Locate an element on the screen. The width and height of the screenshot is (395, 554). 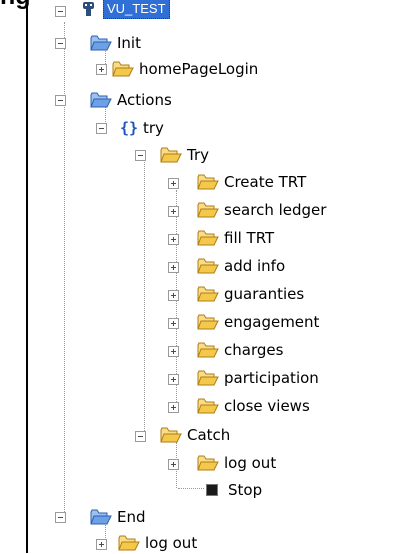
tree-node-fill-trt: fill TRT is located at coordinates (235, 238).